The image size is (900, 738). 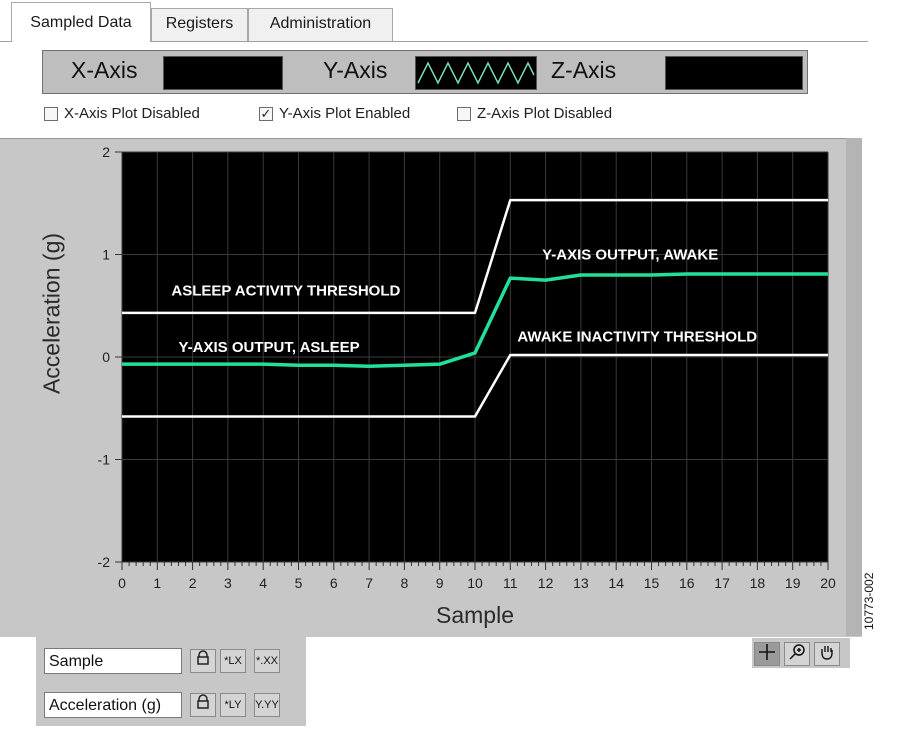 I want to click on x-tick-label: 9, so click(x=440, y=583).